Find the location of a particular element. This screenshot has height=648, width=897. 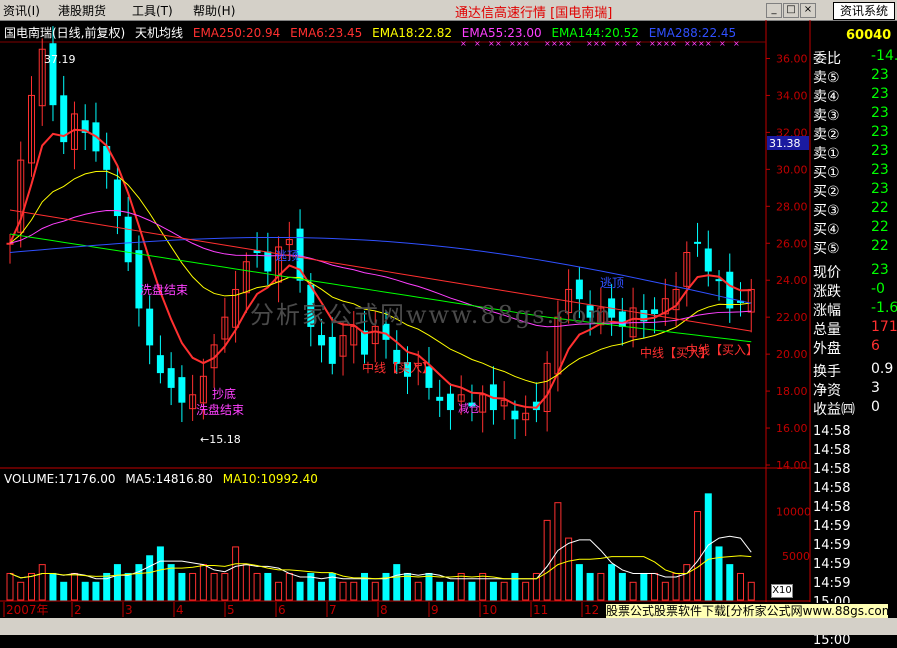

volume-ma10-line is located at coordinates (380, 567).